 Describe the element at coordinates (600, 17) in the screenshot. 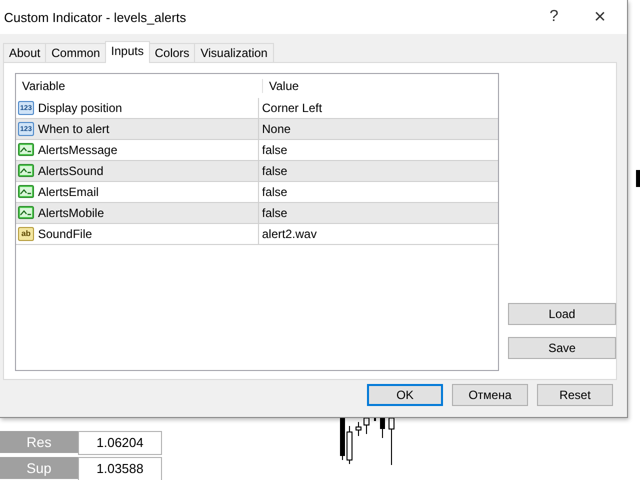

I see `close-button: ×` at that location.